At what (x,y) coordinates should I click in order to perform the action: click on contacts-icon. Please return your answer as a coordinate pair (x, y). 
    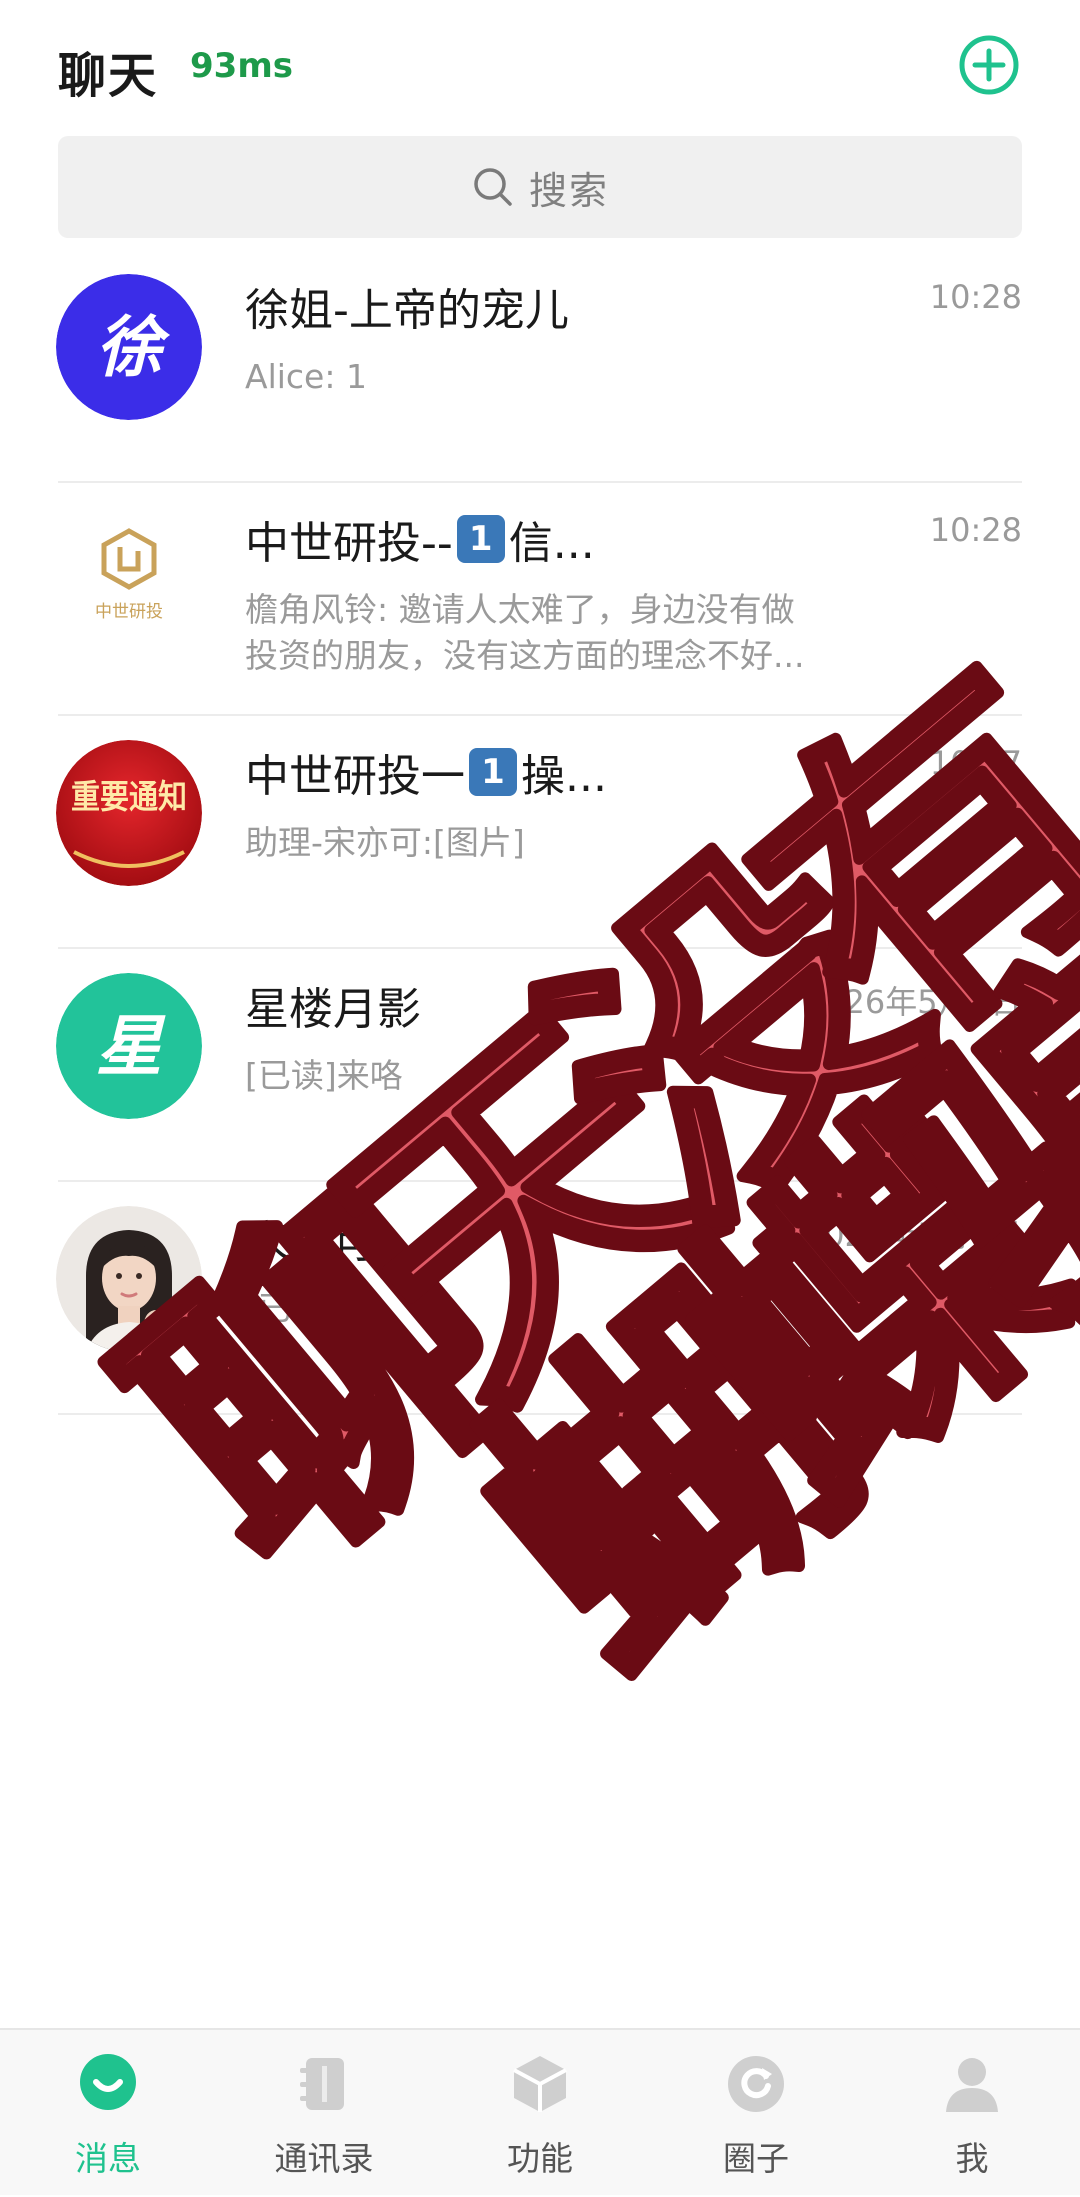
    Looking at the image, I should click on (322, 2084).